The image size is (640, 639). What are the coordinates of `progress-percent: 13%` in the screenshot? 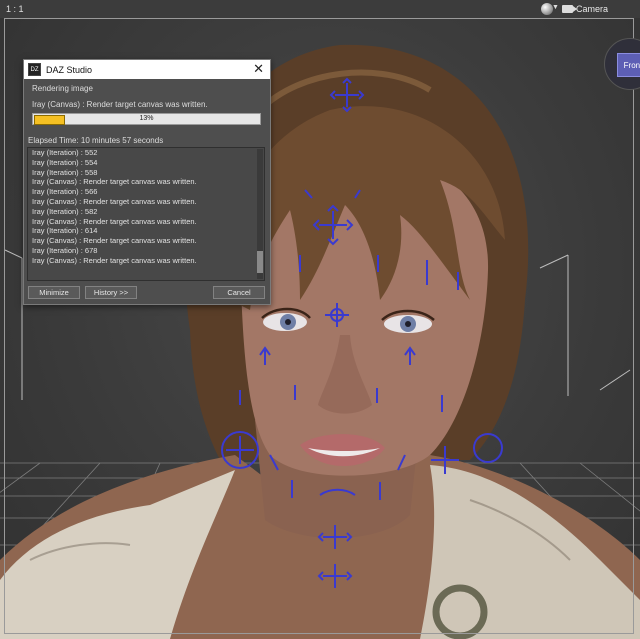 It's located at (146, 118).